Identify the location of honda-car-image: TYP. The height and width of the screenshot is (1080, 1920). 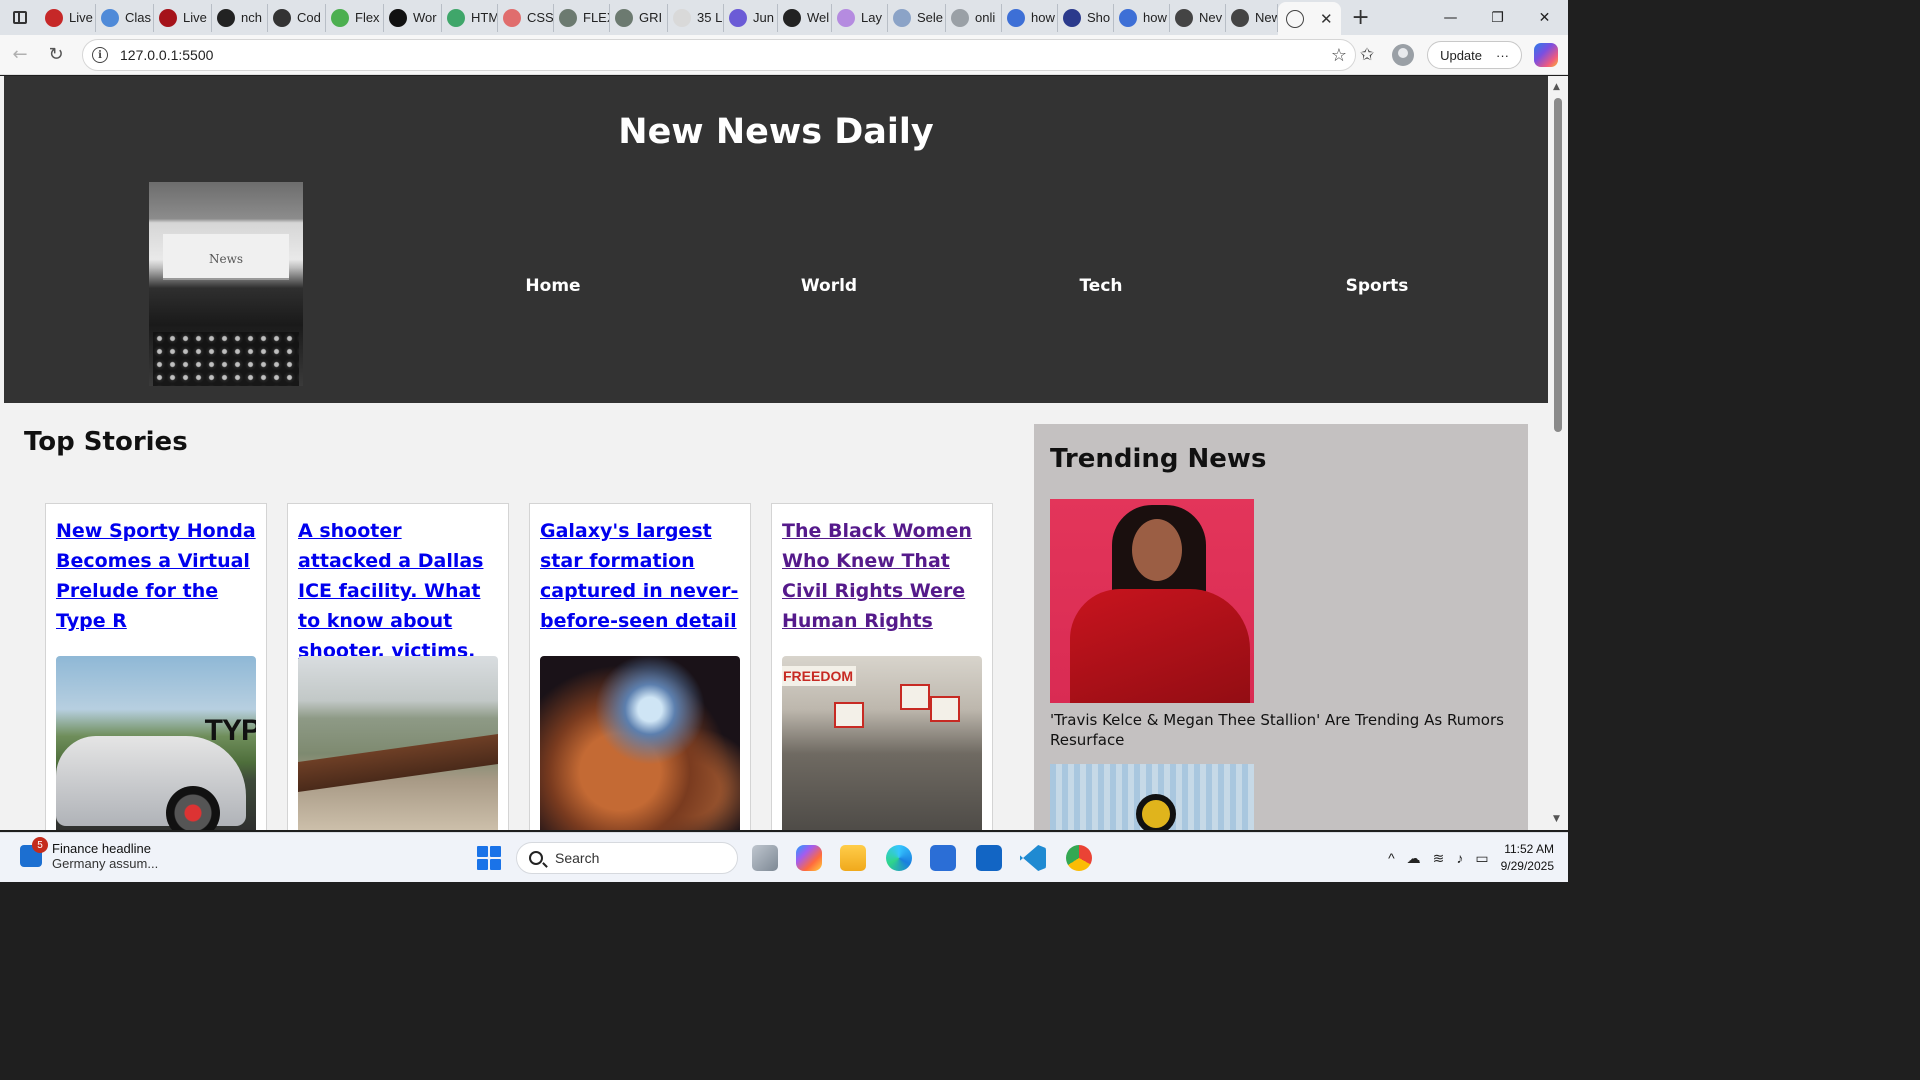
(156, 743).